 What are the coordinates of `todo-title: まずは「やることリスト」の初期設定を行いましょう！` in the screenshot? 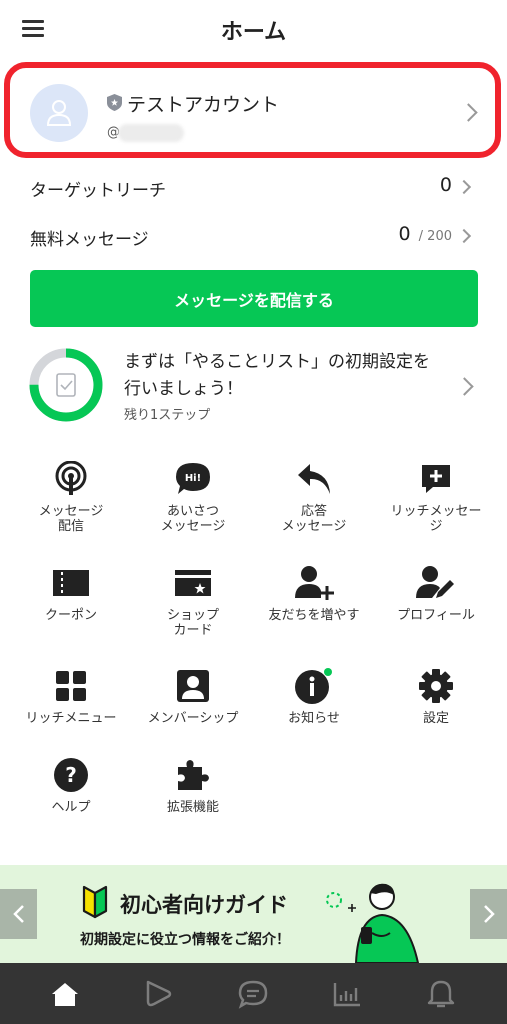 It's located at (277, 375).